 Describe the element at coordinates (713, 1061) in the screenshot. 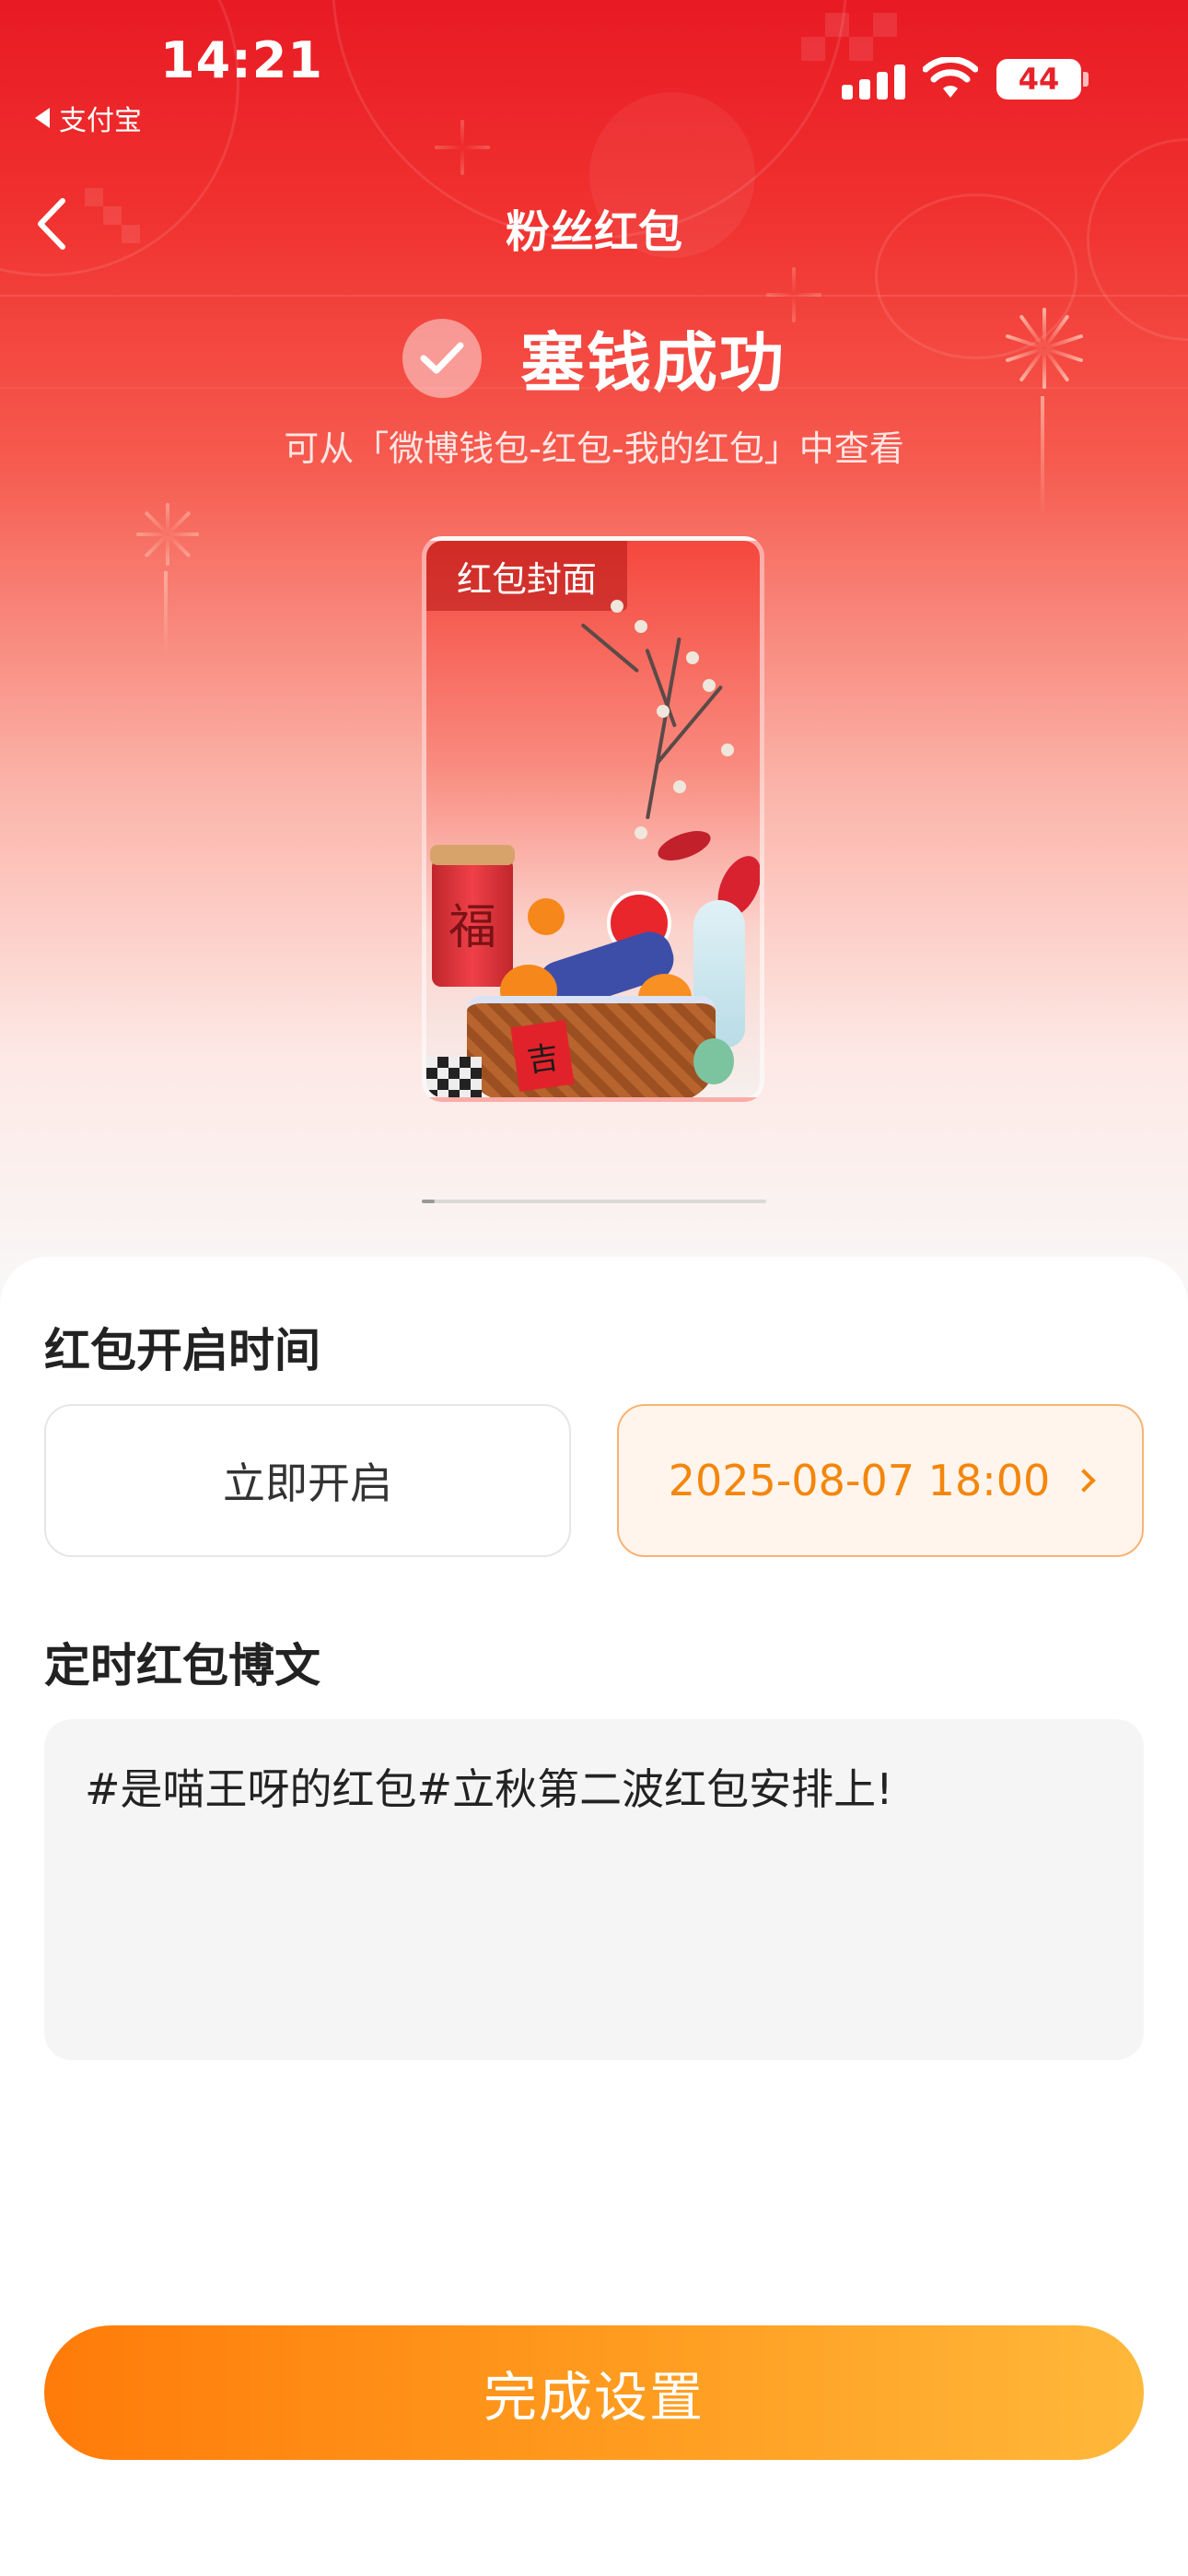

I see `gourd-decoration` at that location.